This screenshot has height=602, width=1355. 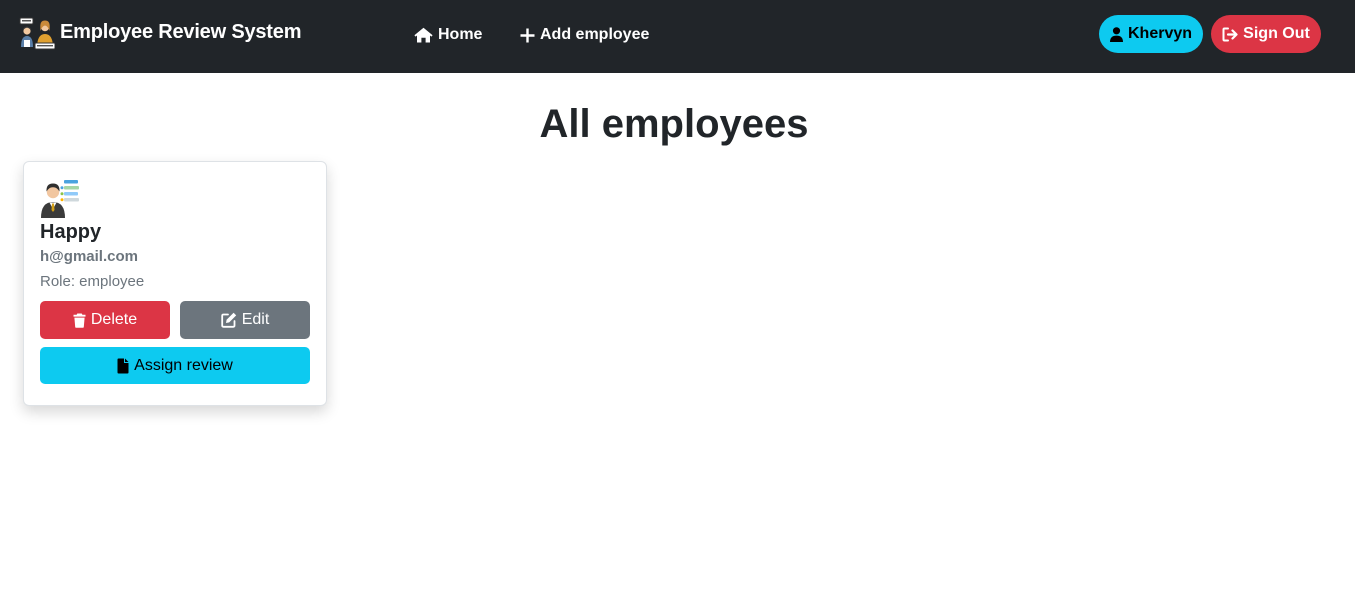 What do you see at coordinates (1276, 33) in the screenshot?
I see `sign-out-label: Sign Out` at bounding box center [1276, 33].